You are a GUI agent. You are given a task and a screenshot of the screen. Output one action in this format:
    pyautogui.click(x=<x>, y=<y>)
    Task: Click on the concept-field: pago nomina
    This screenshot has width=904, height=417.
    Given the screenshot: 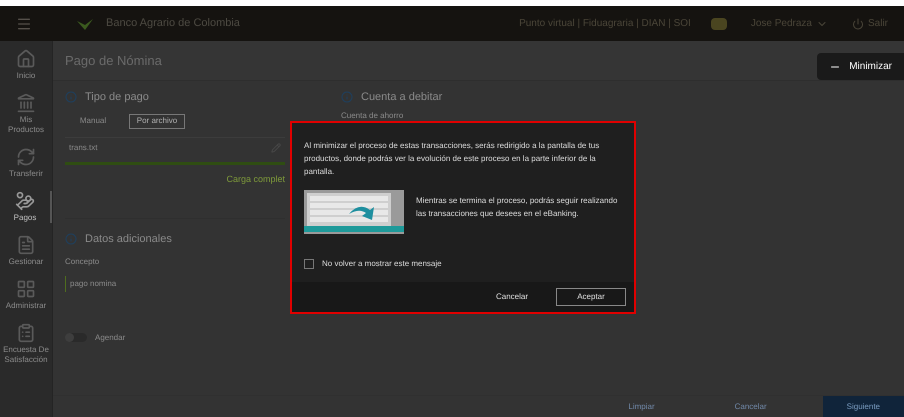 What is the action you would take?
    pyautogui.click(x=175, y=284)
    